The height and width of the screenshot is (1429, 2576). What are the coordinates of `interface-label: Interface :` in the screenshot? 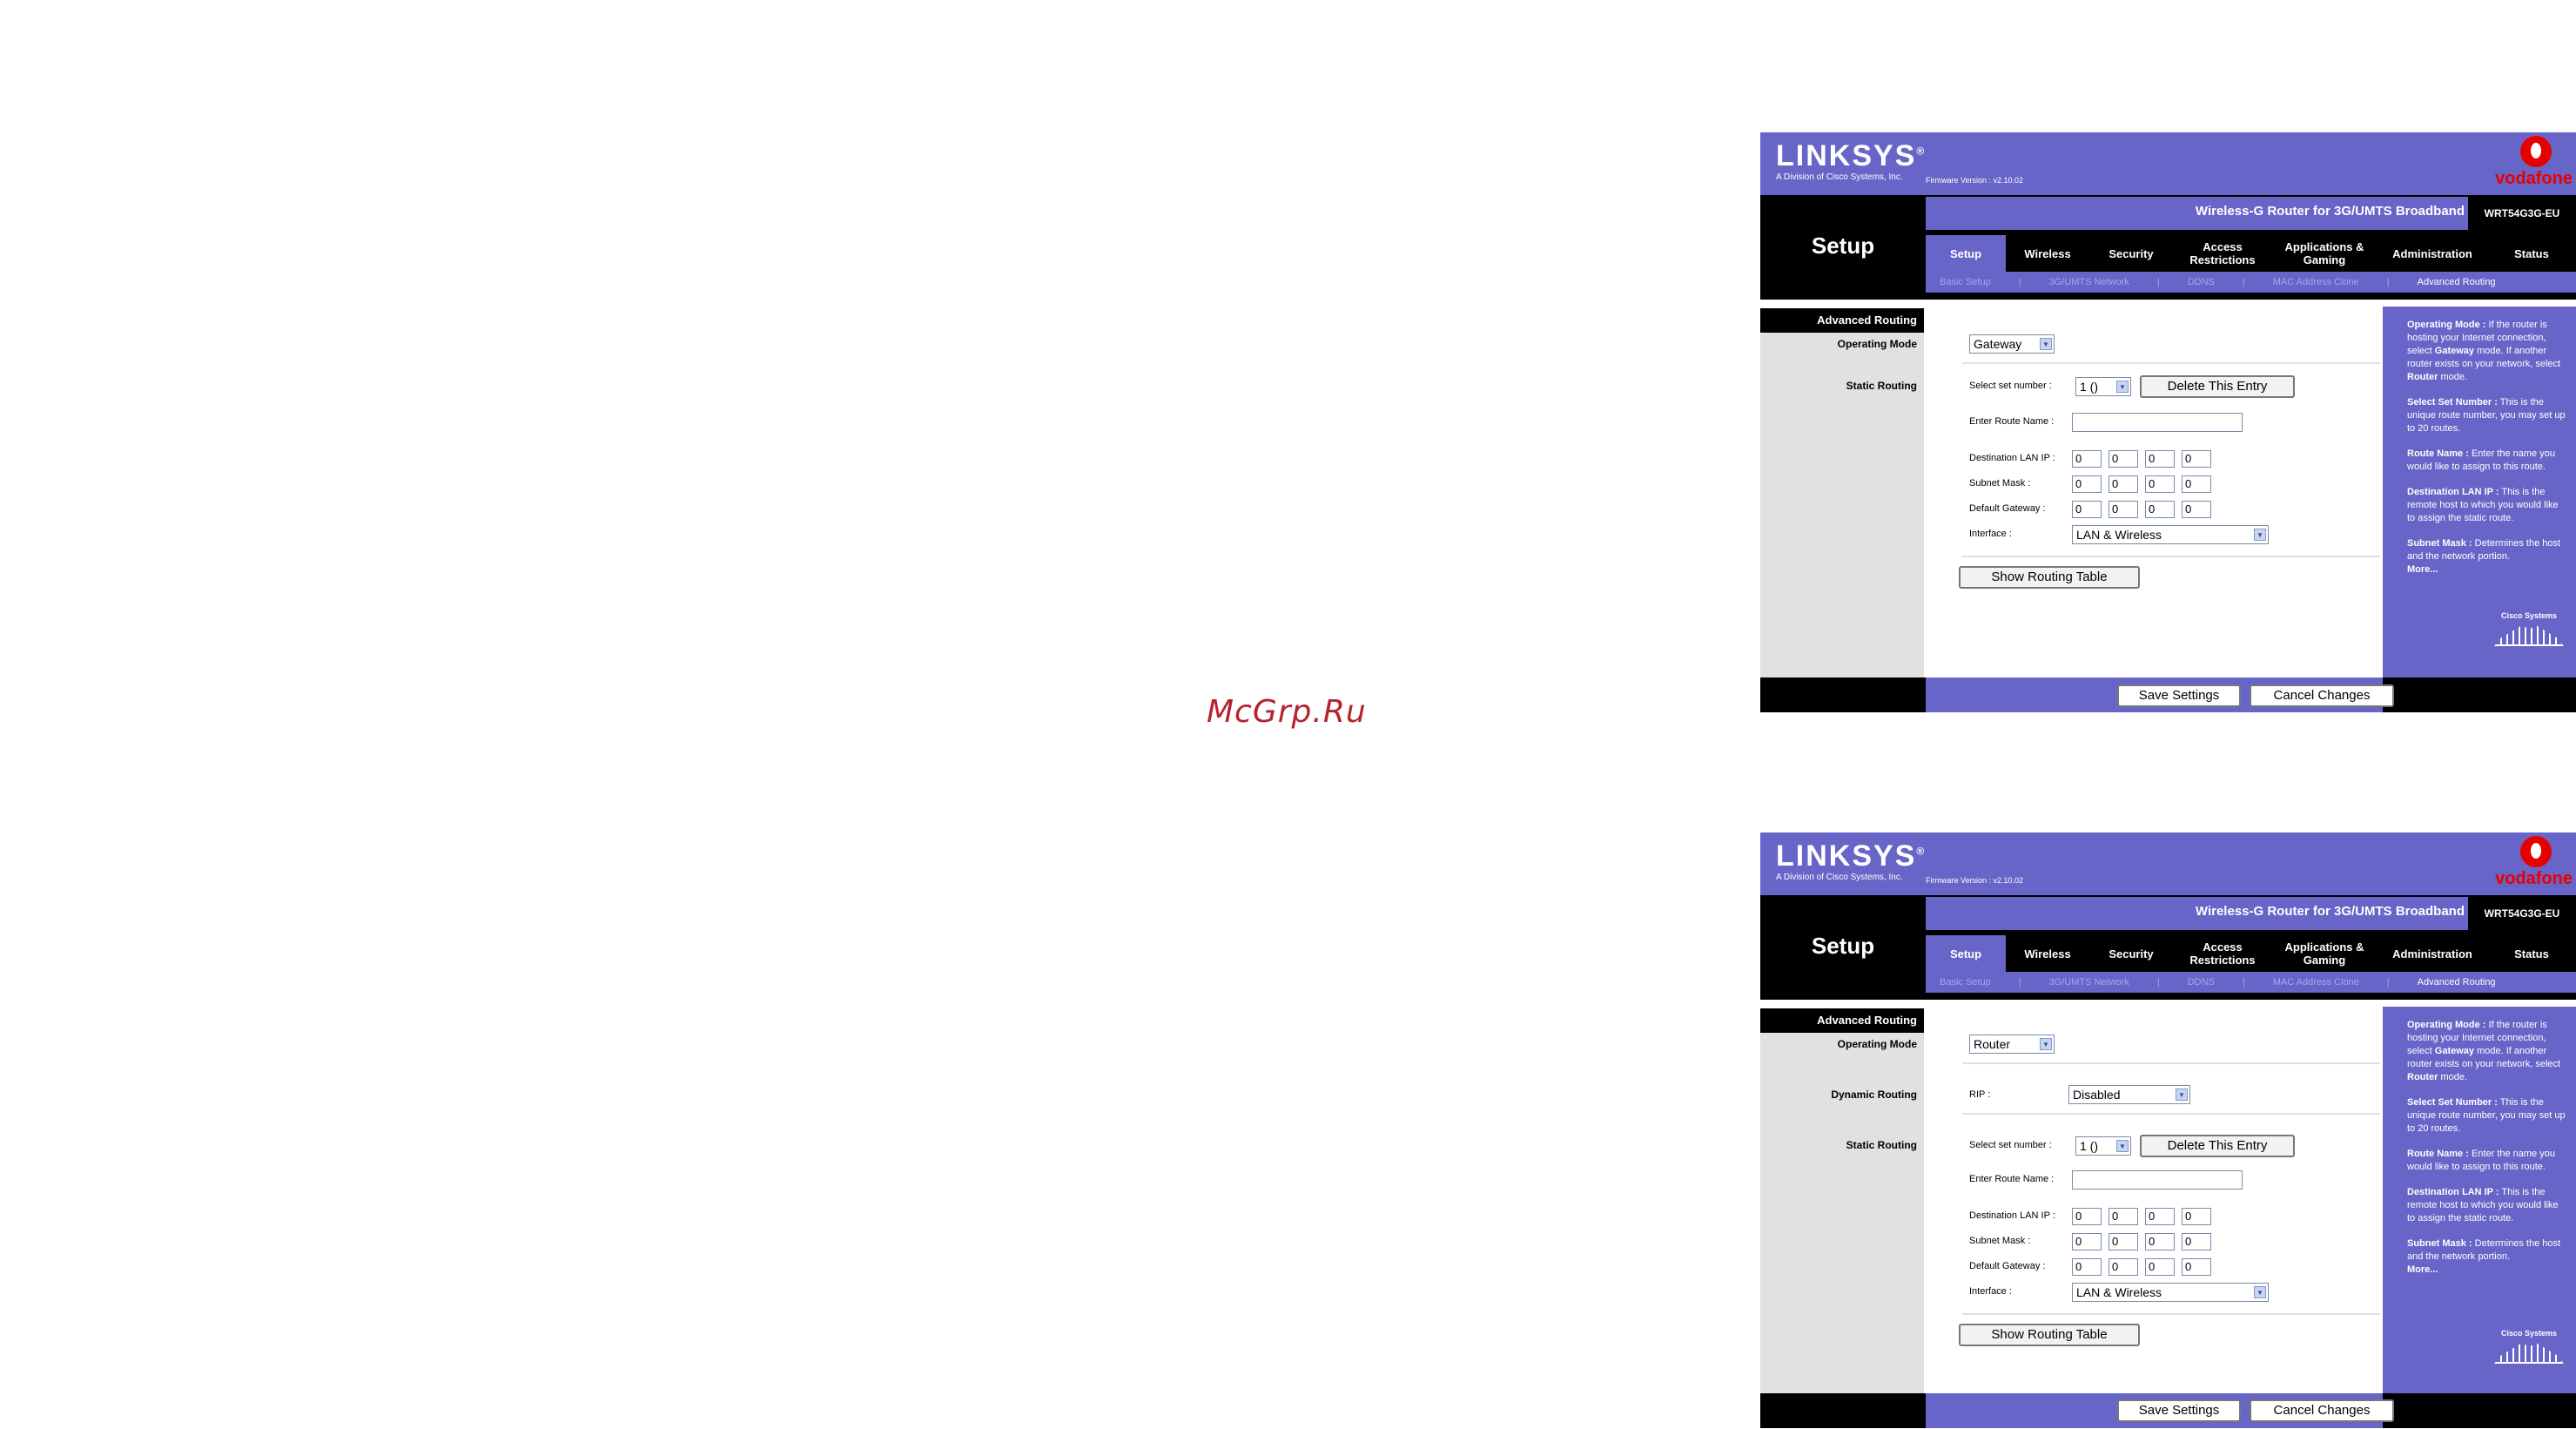 It's located at (1990, 534).